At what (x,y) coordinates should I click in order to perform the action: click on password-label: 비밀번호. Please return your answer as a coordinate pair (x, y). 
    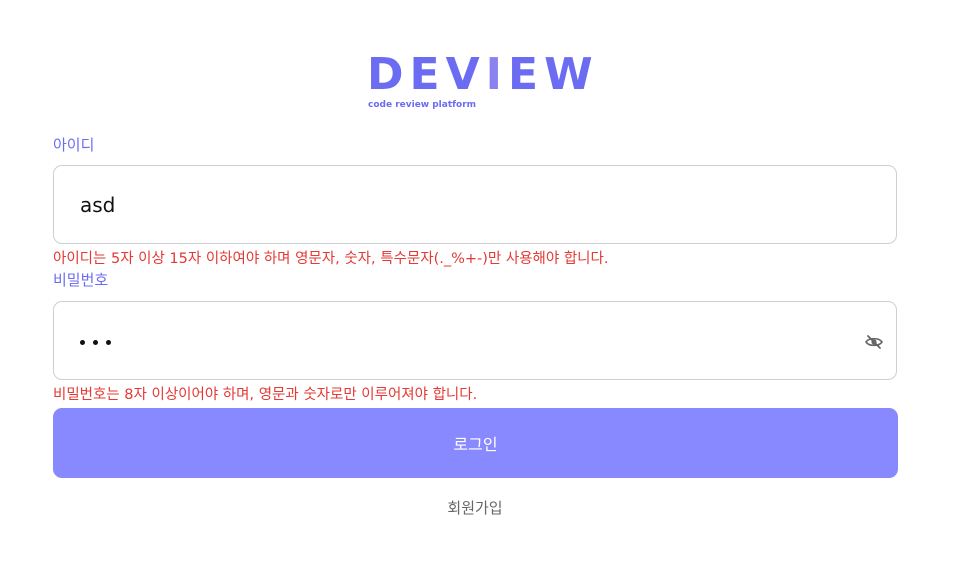
    Looking at the image, I should click on (81, 280).